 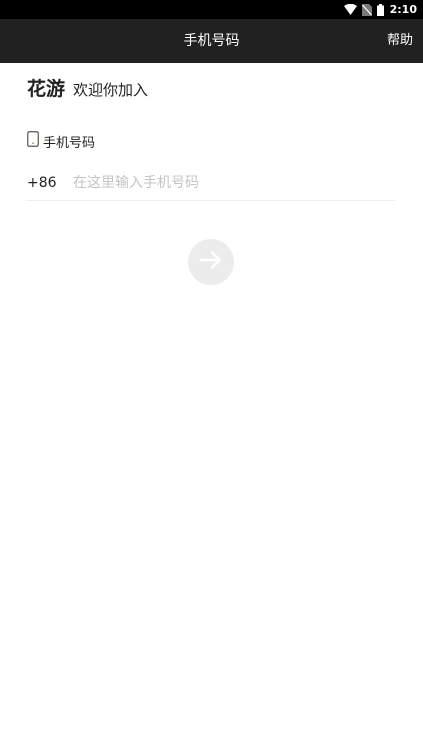 What do you see at coordinates (33, 141) in the screenshot?
I see `phone-icon` at bounding box center [33, 141].